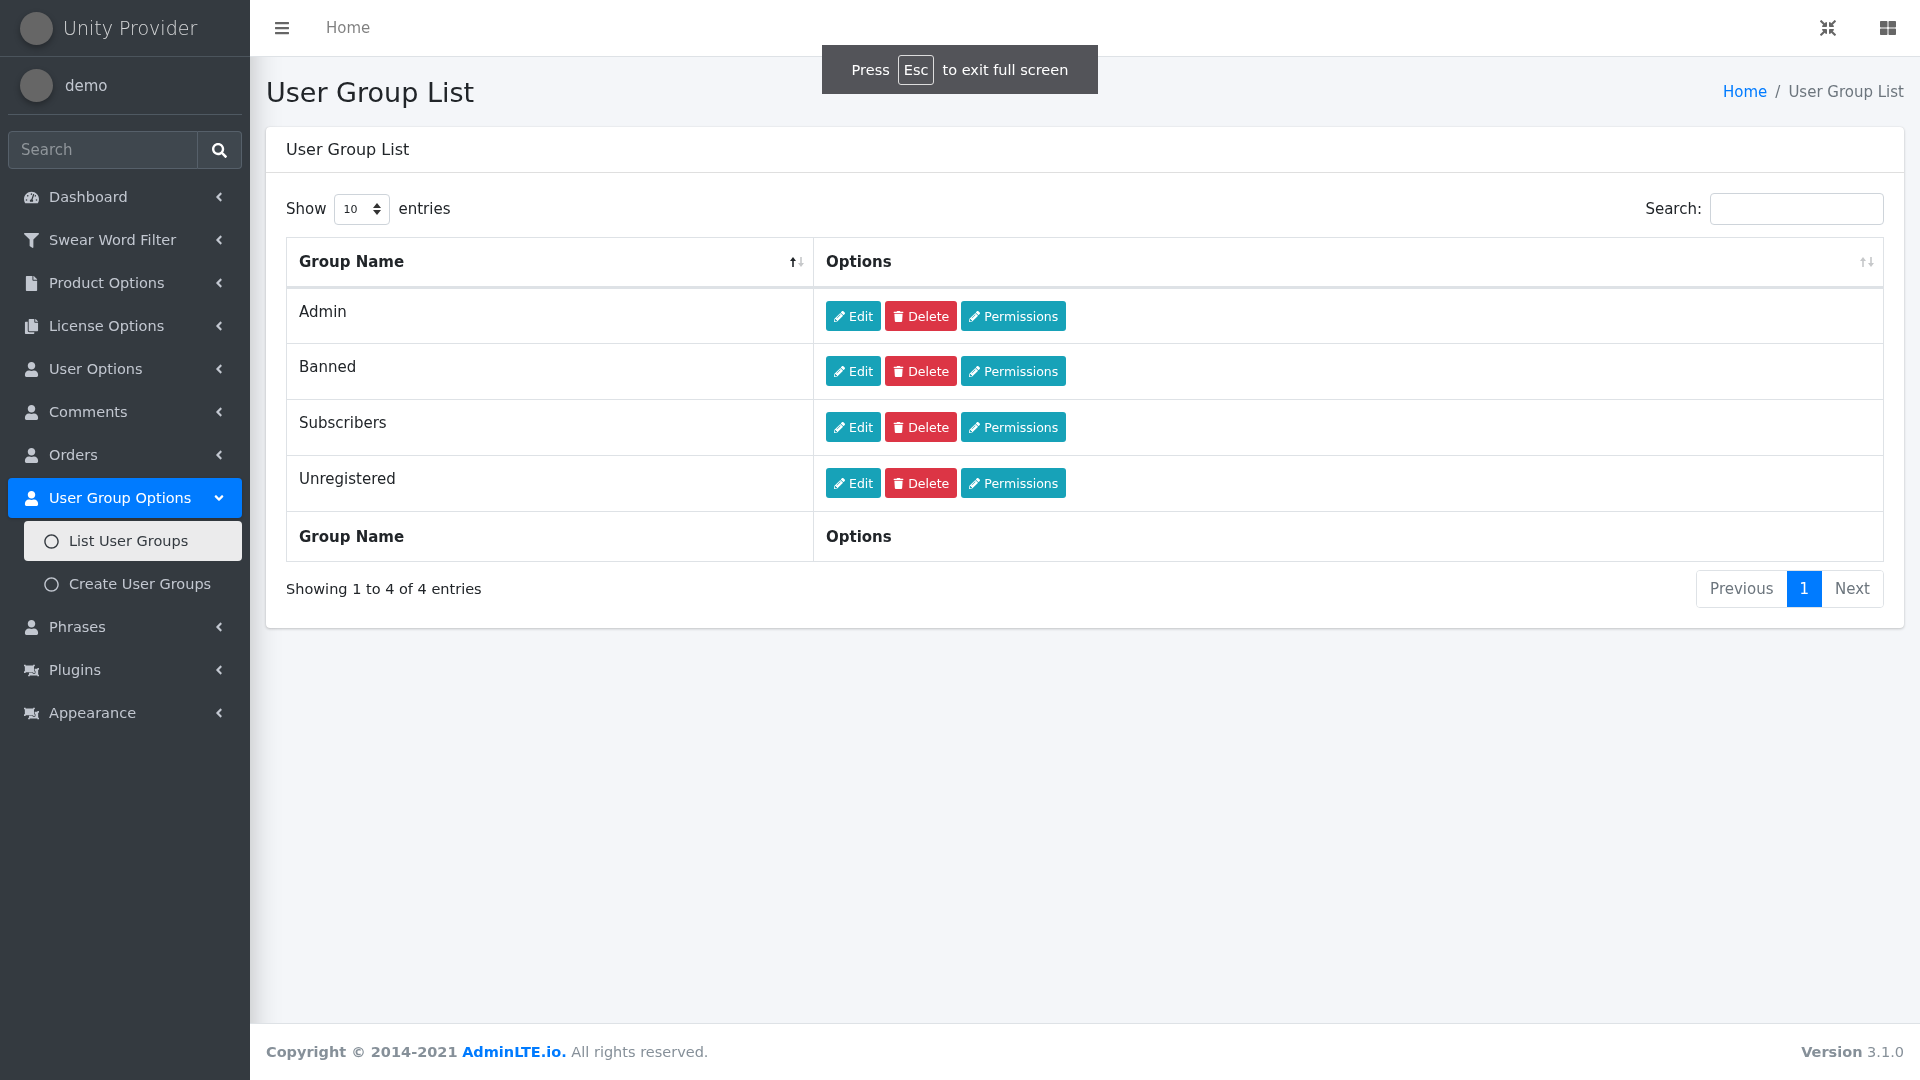 This screenshot has width=1920, height=1080. Describe the element at coordinates (36, 85) in the screenshot. I see `user-avatar` at that location.